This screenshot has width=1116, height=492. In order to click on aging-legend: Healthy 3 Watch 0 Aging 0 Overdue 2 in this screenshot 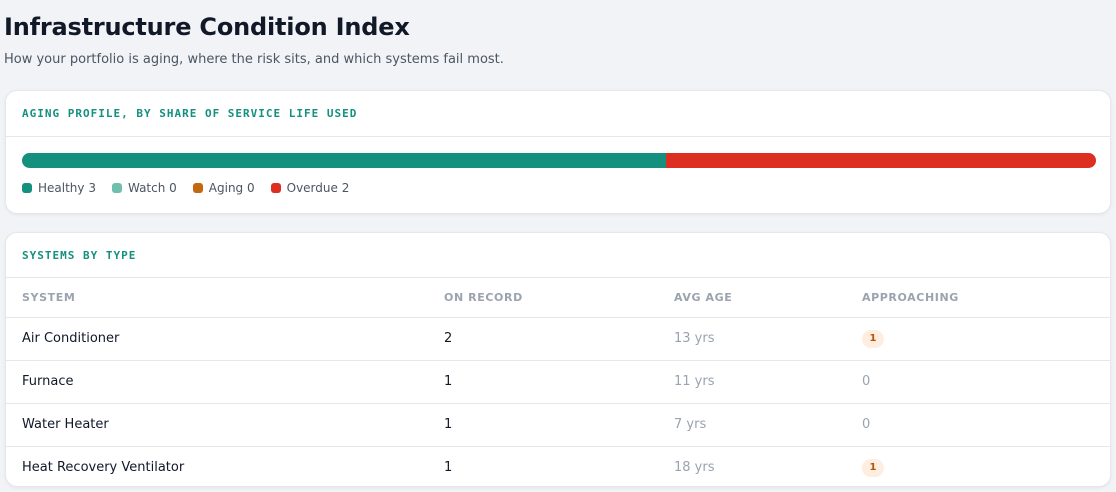, I will do `click(185, 188)`.